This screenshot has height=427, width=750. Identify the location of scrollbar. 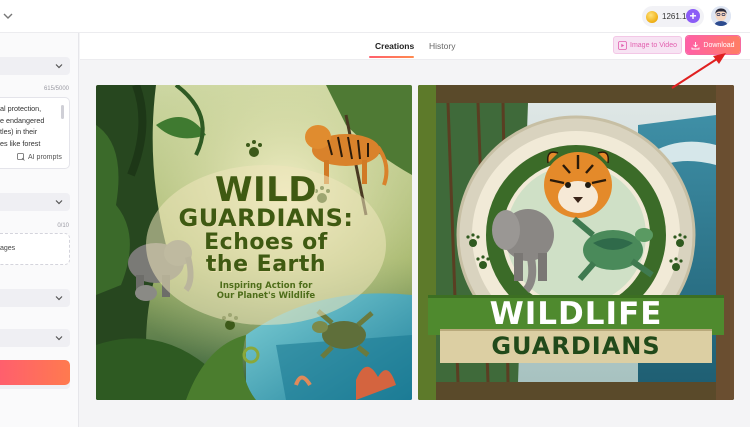
(62, 112).